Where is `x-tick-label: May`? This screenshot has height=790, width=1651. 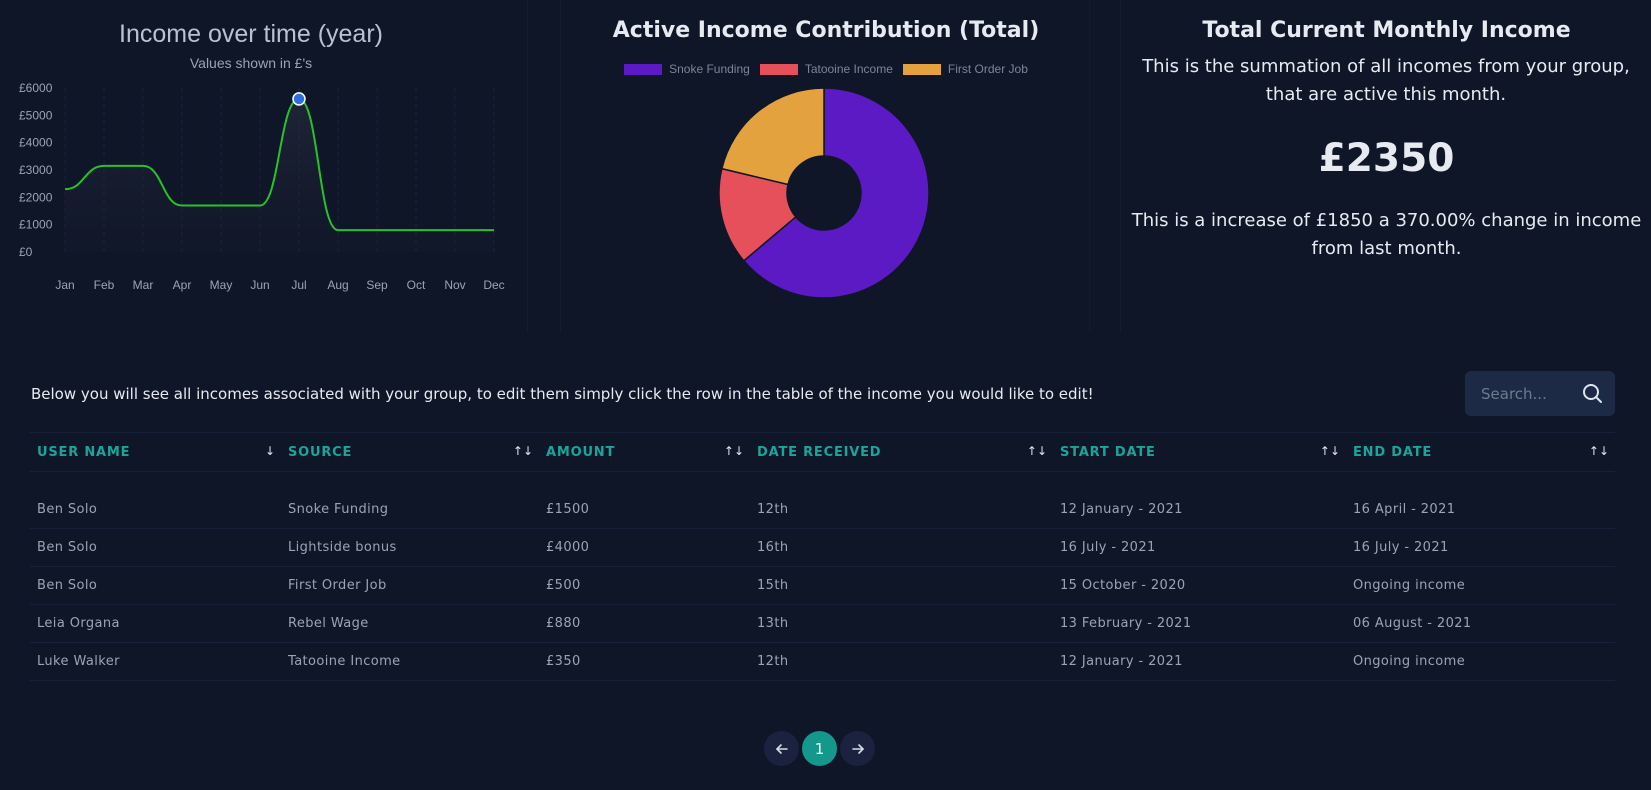
x-tick-label: May is located at coordinates (221, 285).